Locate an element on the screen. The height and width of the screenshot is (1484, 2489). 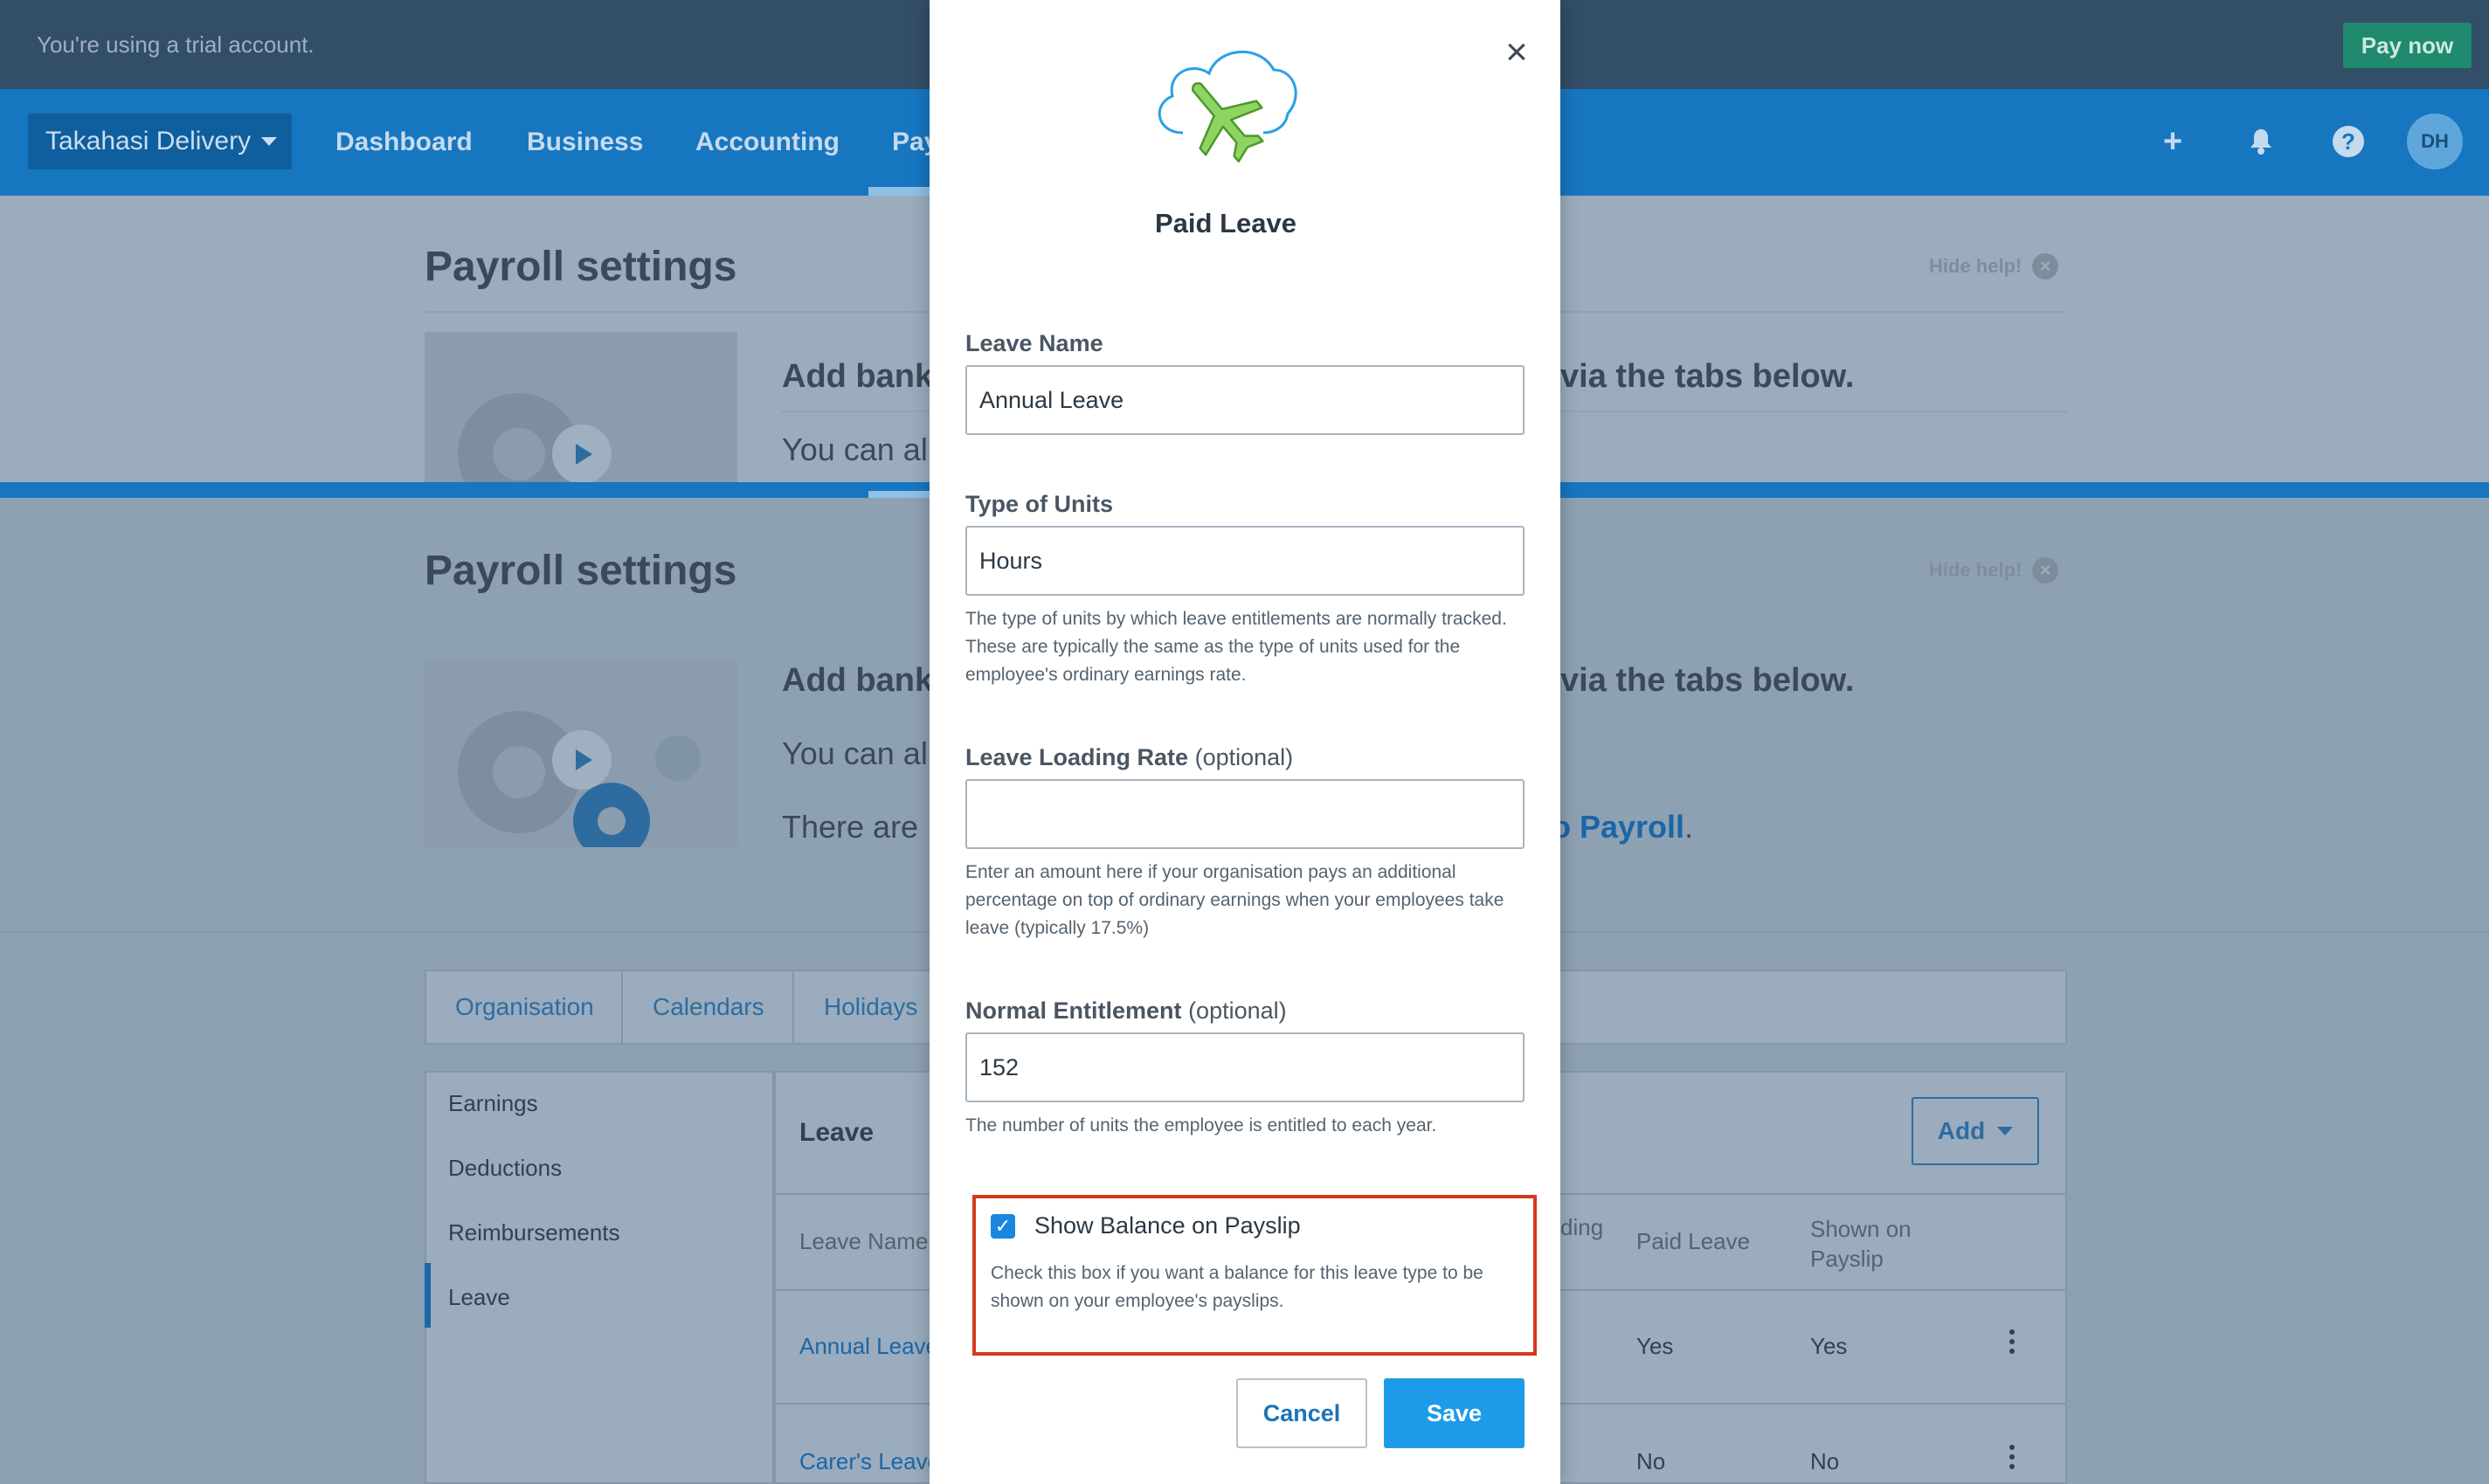
airplane-cloud-icon is located at coordinates (1226, 107).